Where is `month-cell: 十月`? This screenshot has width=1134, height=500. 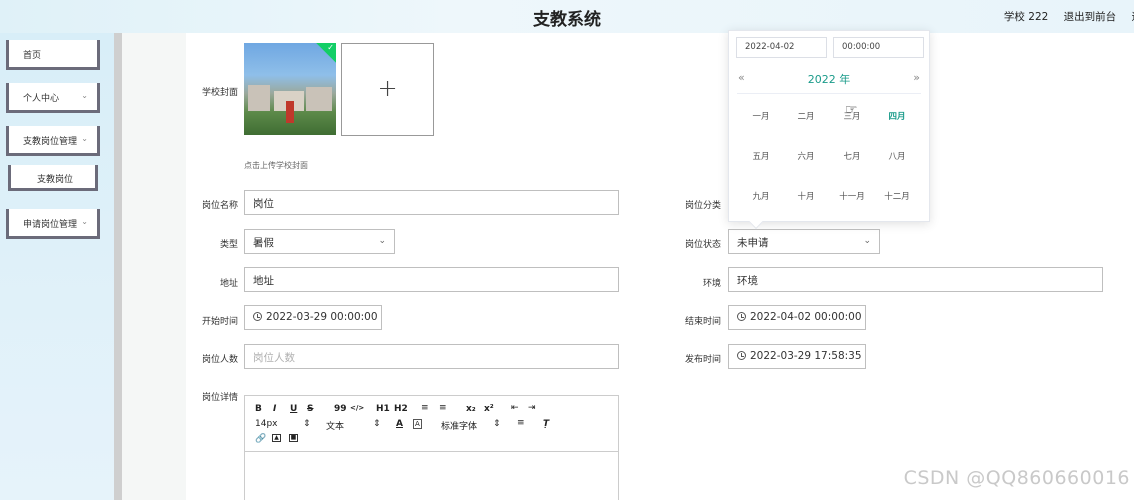
month-cell: 十月 is located at coordinates (806, 196).